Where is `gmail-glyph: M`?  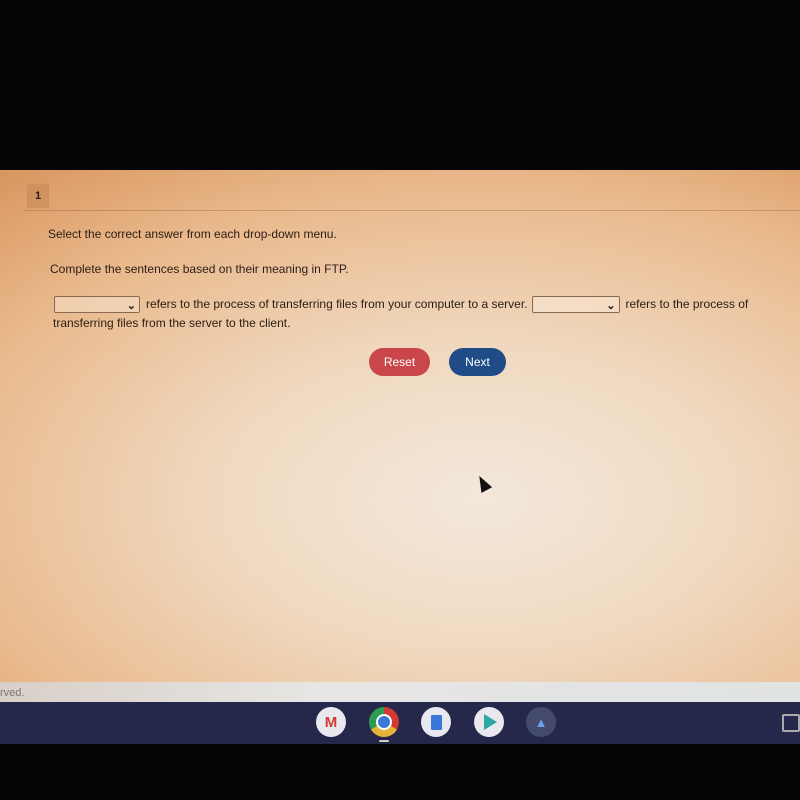
gmail-glyph: M is located at coordinates (331, 722).